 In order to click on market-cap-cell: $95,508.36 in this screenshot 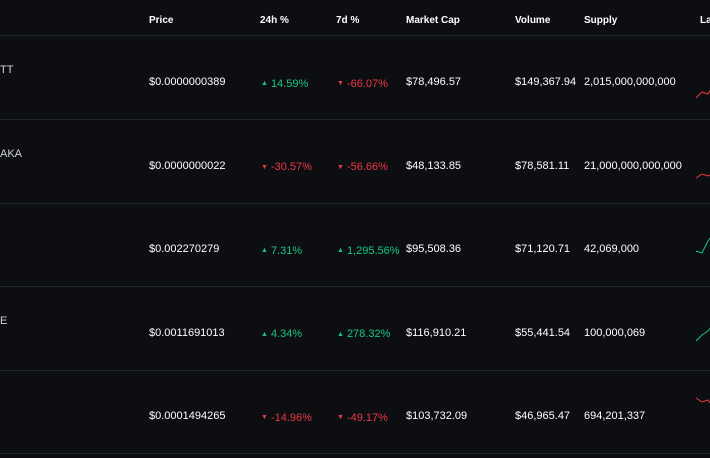, I will do `click(434, 249)`.